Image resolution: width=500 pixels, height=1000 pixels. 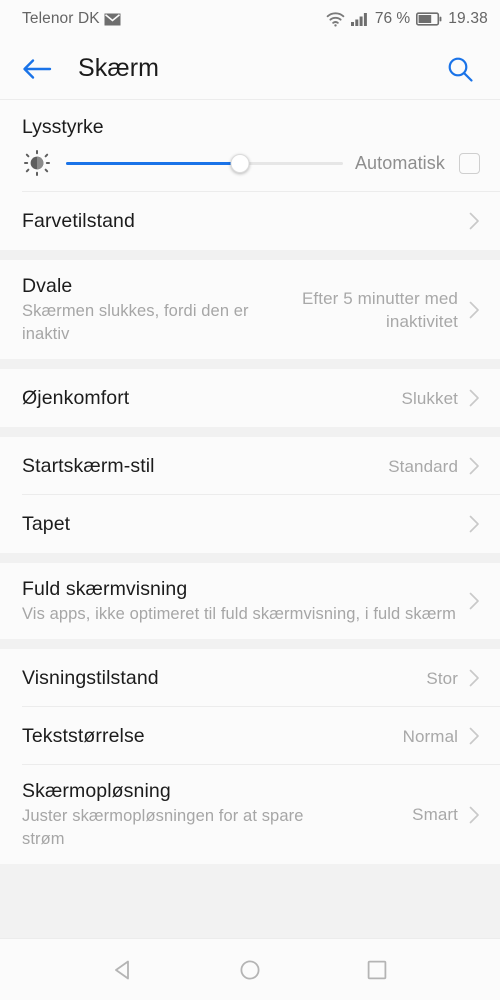 I want to click on slider-fill, so click(x=153, y=163).